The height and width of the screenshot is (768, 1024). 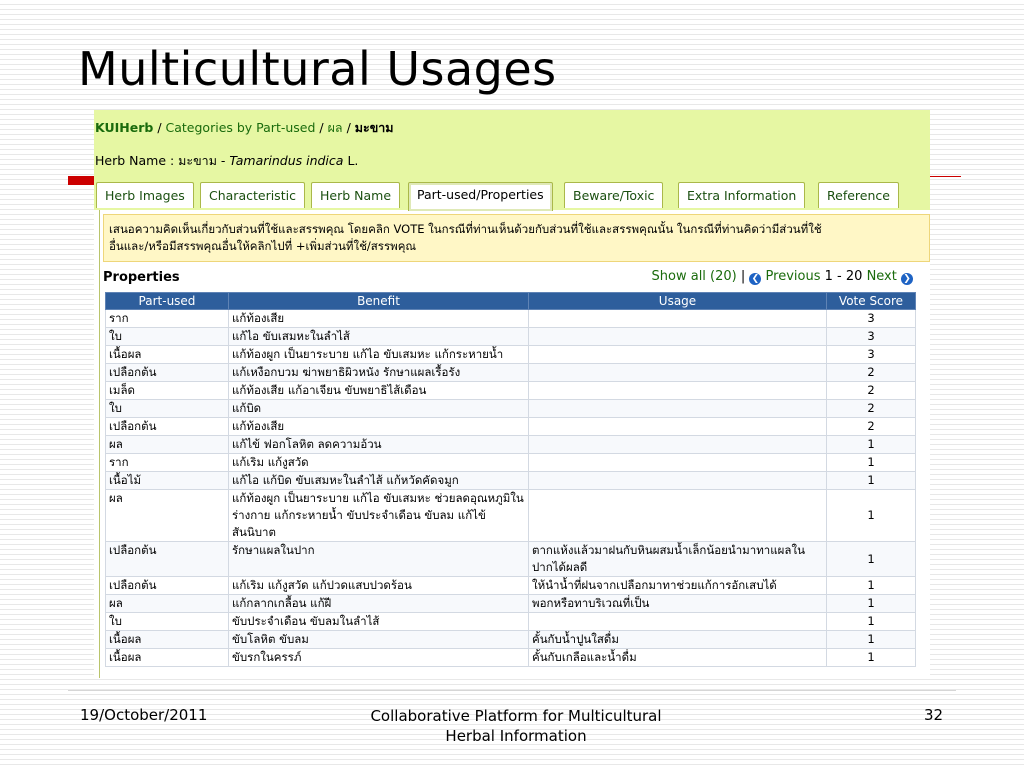 I want to click on table-row: ผล แก้ไข้ ฟอกโลหิต ลดความอ้วน 1, so click(x=510, y=444).